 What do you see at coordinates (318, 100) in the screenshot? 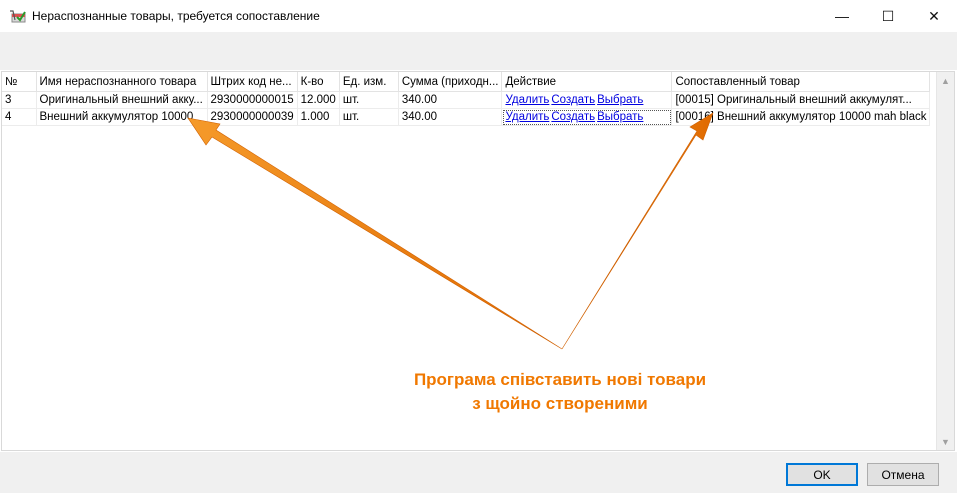
I see `item-quantity: 12.000` at bounding box center [318, 100].